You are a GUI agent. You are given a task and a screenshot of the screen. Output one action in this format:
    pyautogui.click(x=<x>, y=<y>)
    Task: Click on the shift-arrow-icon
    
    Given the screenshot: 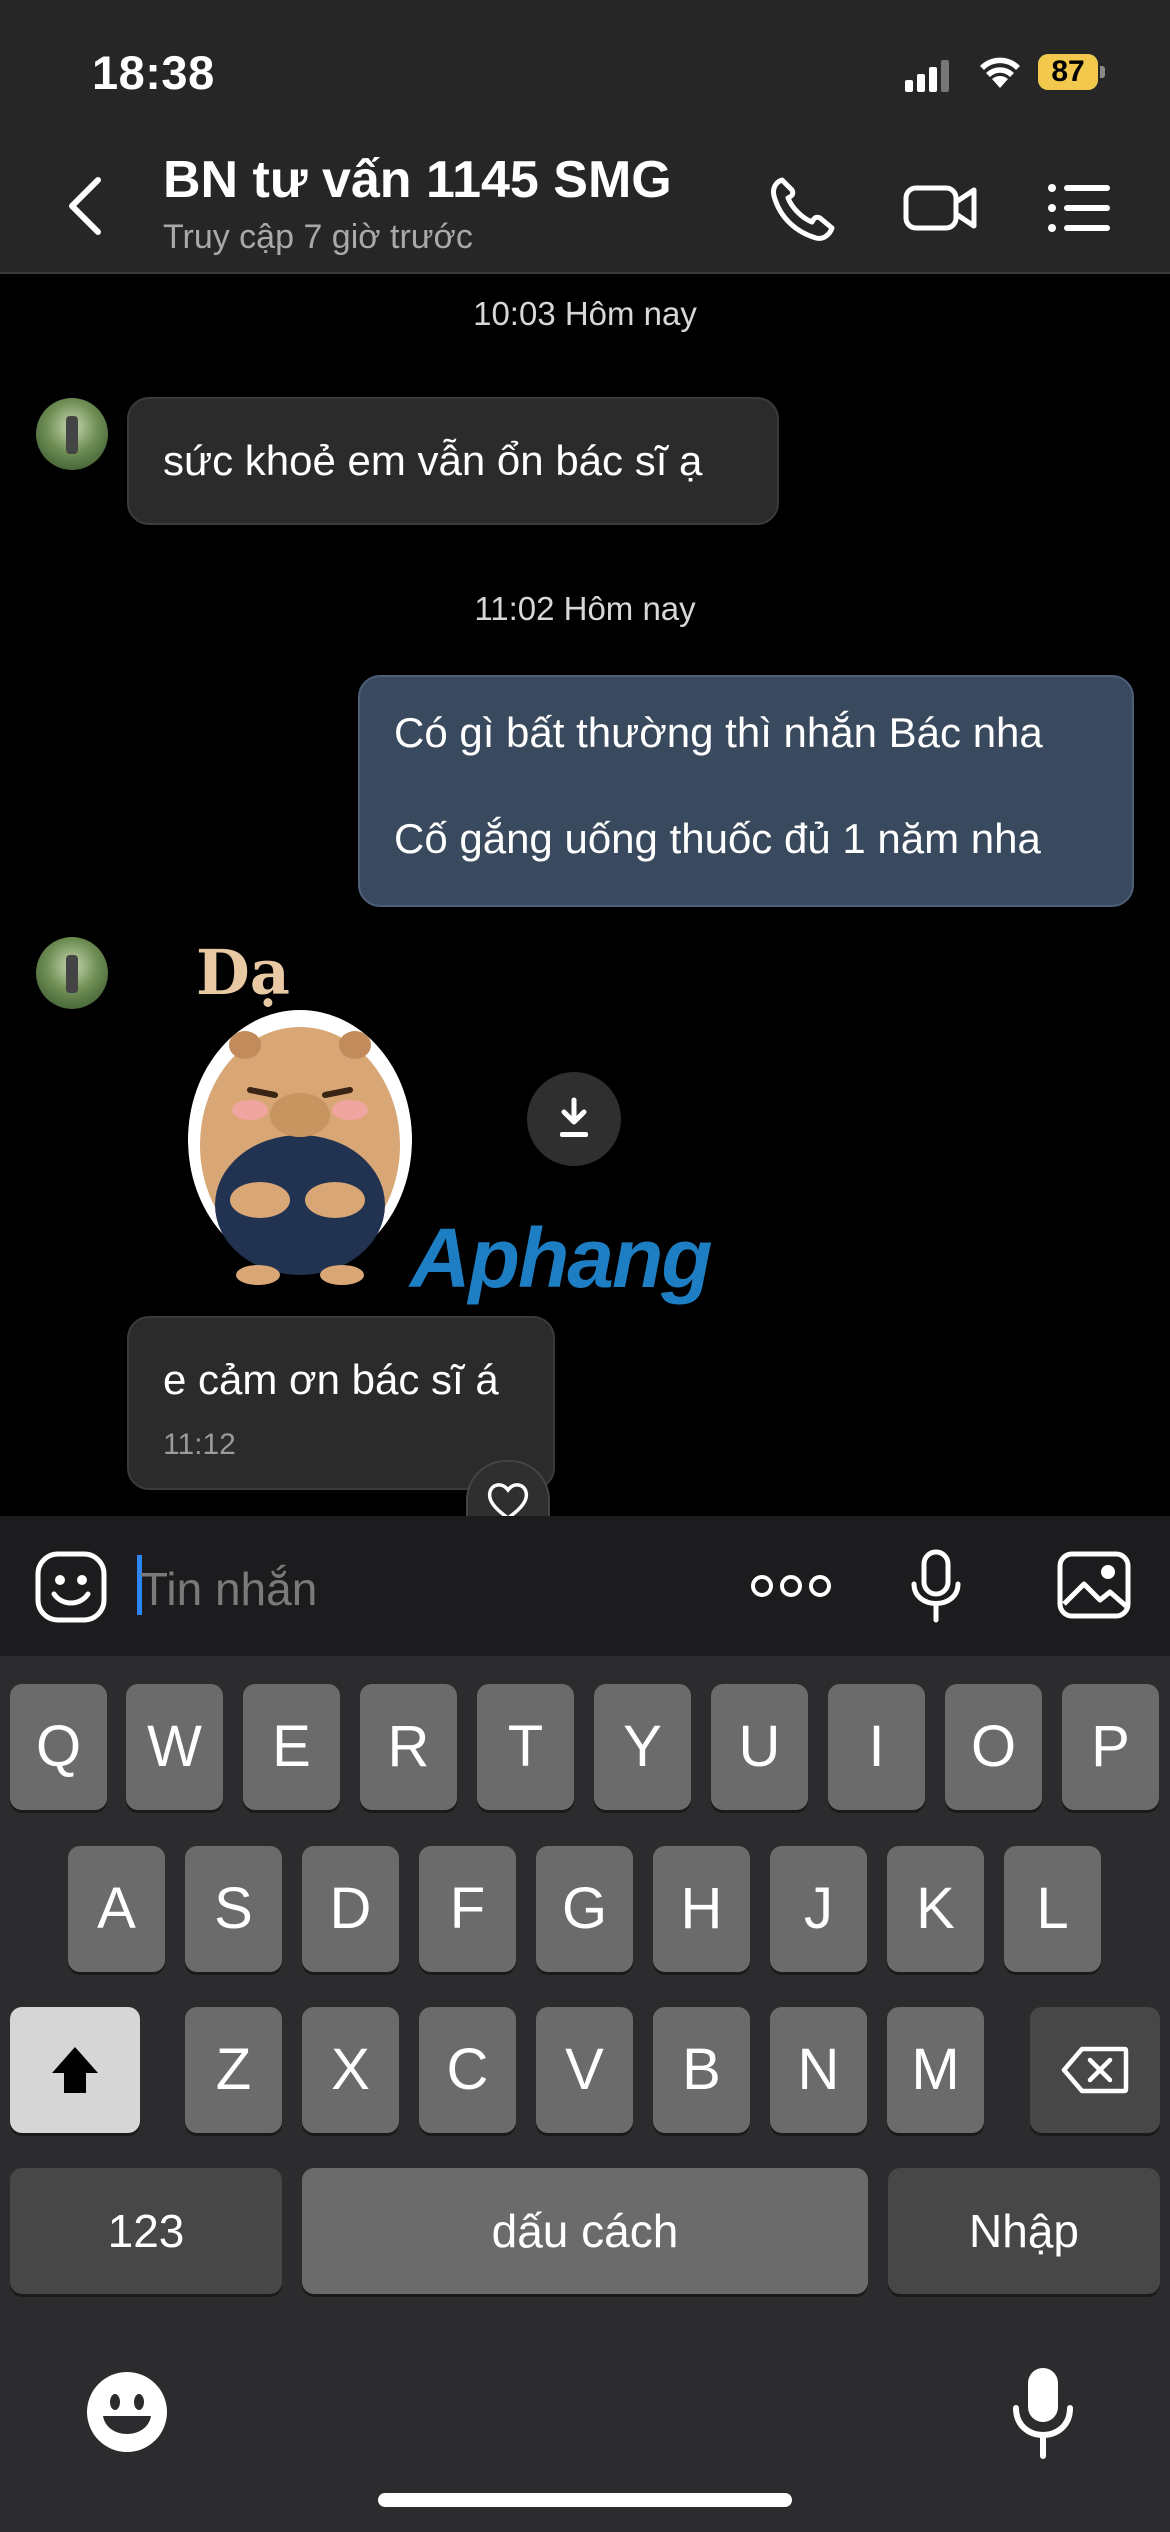 What is the action you would take?
    pyautogui.click(x=75, y=2070)
    